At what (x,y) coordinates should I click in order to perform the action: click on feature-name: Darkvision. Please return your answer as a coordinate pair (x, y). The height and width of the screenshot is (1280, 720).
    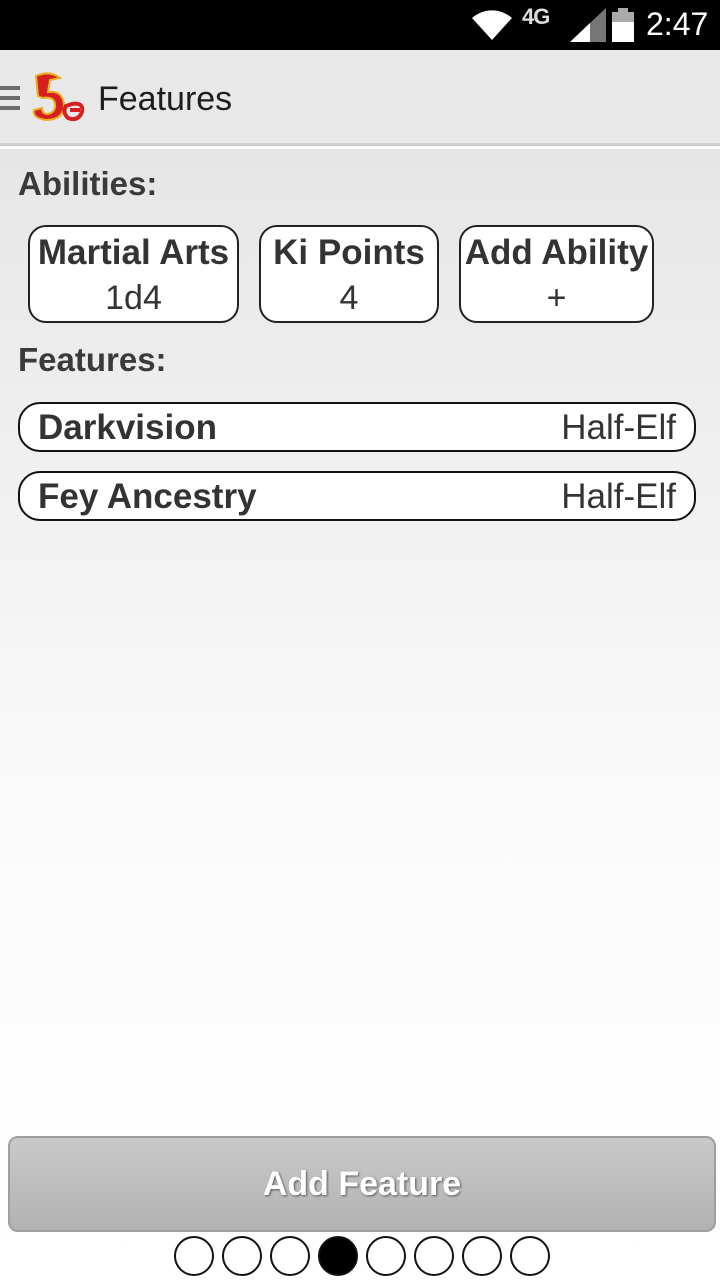
    Looking at the image, I should click on (127, 427).